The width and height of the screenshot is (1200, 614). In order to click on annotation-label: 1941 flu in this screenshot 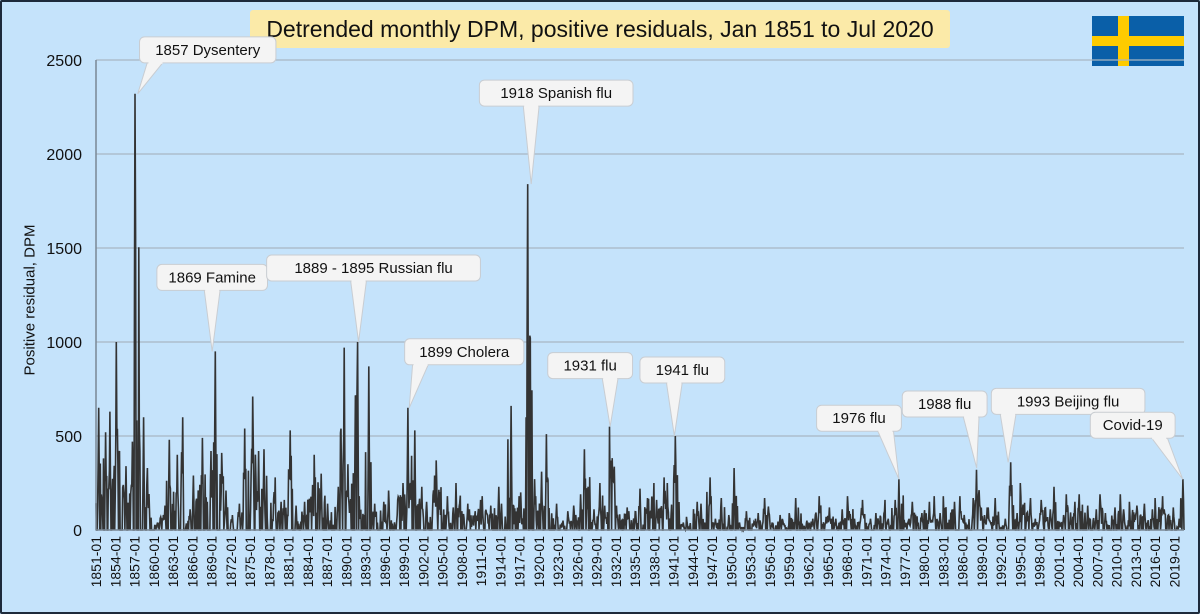, I will do `click(682, 370)`.